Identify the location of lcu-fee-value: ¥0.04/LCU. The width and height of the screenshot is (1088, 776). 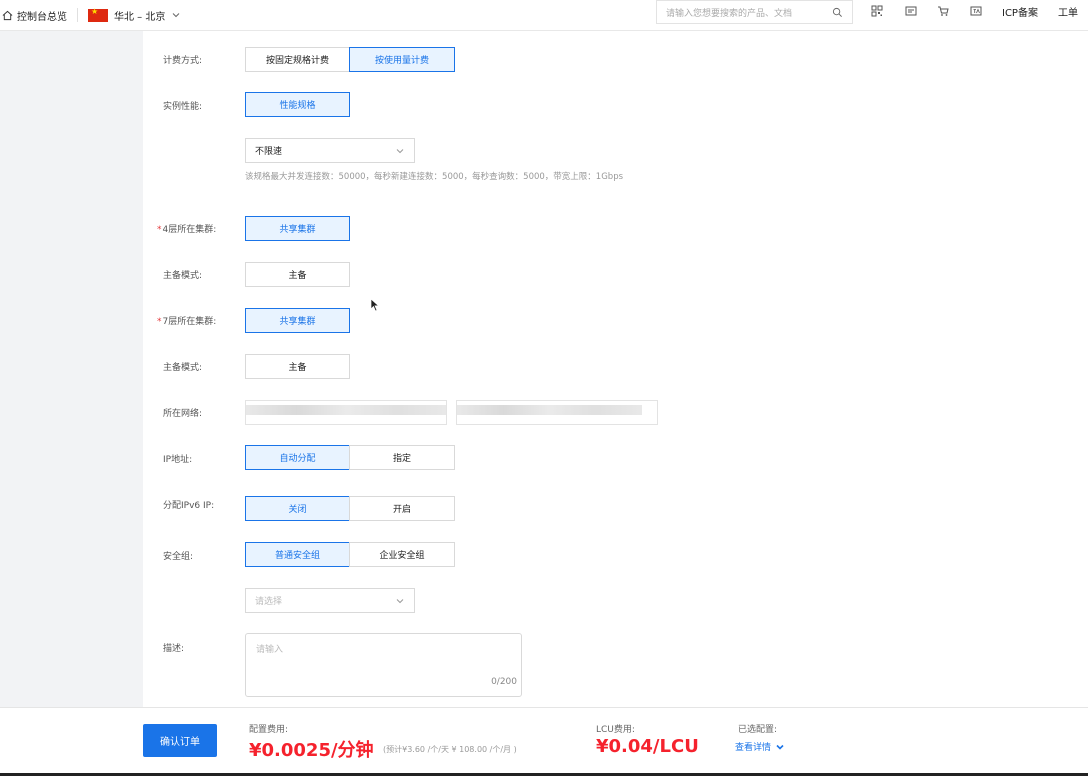
(647, 746).